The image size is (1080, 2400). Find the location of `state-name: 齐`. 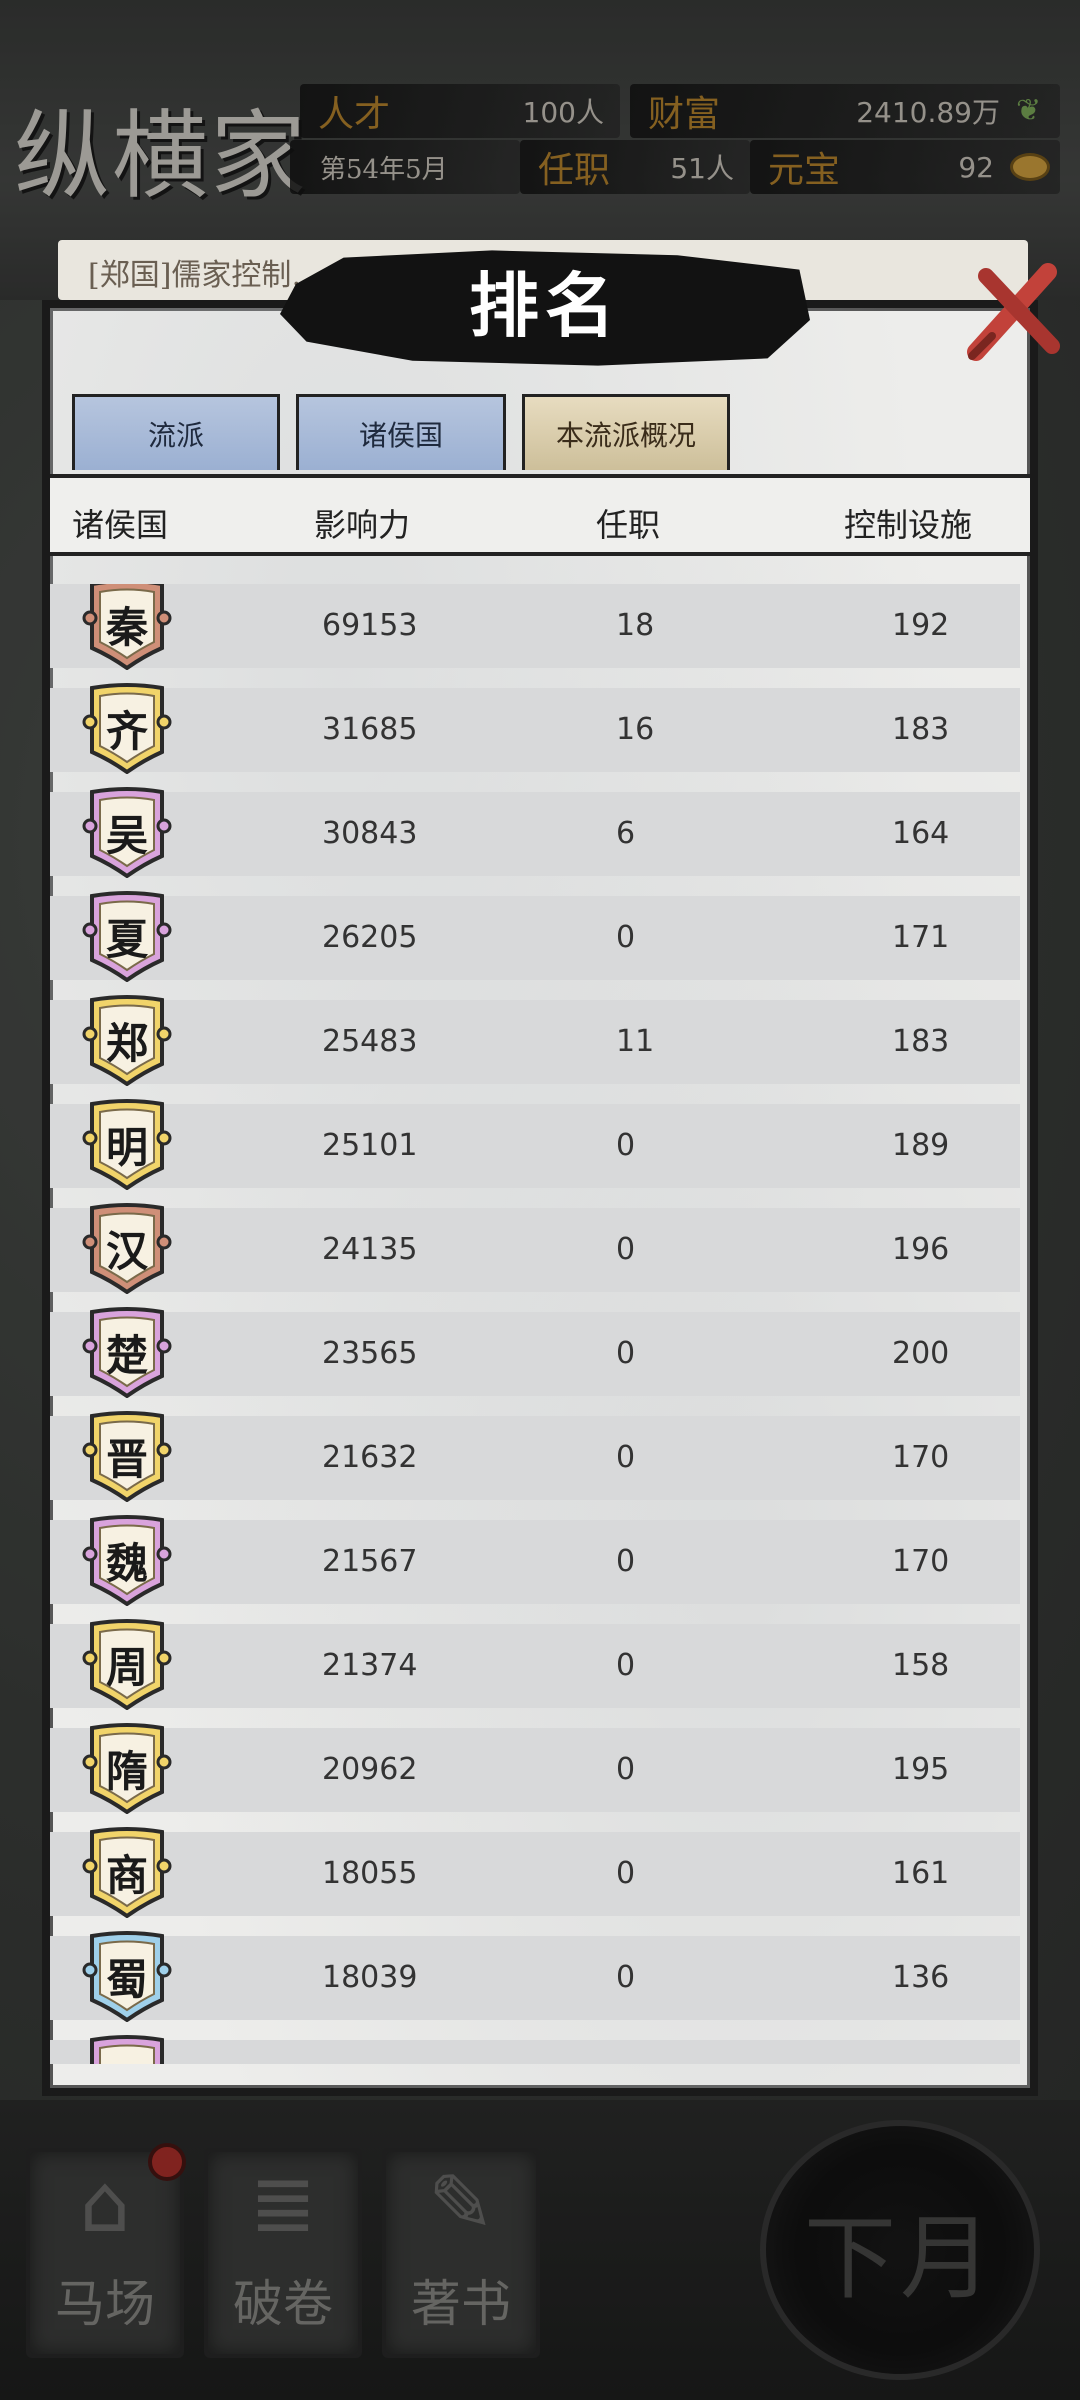

state-name: 齐 is located at coordinates (126, 731).